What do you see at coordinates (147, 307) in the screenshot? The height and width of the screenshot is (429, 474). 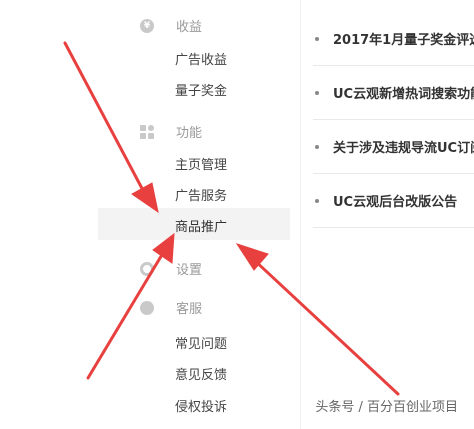 I see `headset-icon` at bounding box center [147, 307].